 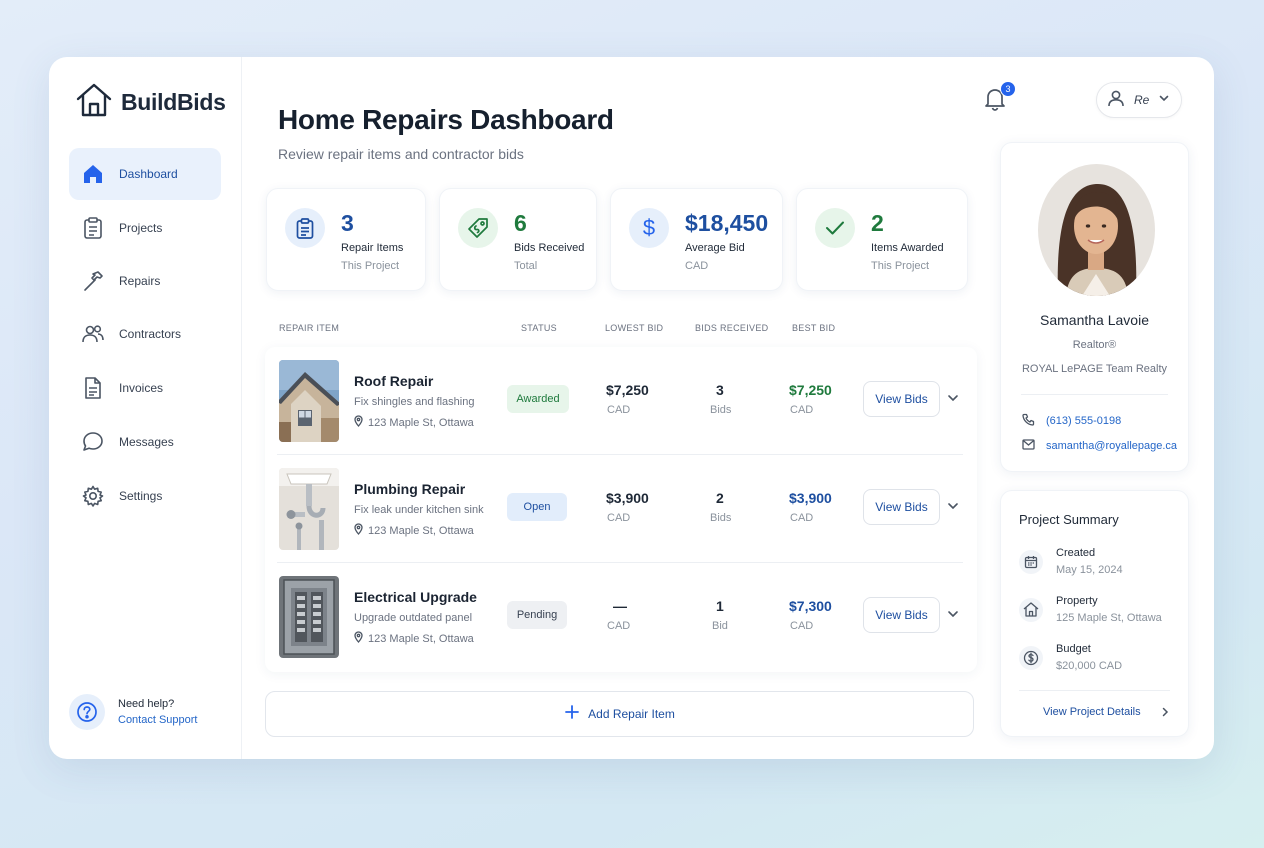 What do you see at coordinates (1028, 446) in the screenshot?
I see `mail-icon` at bounding box center [1028, 446].